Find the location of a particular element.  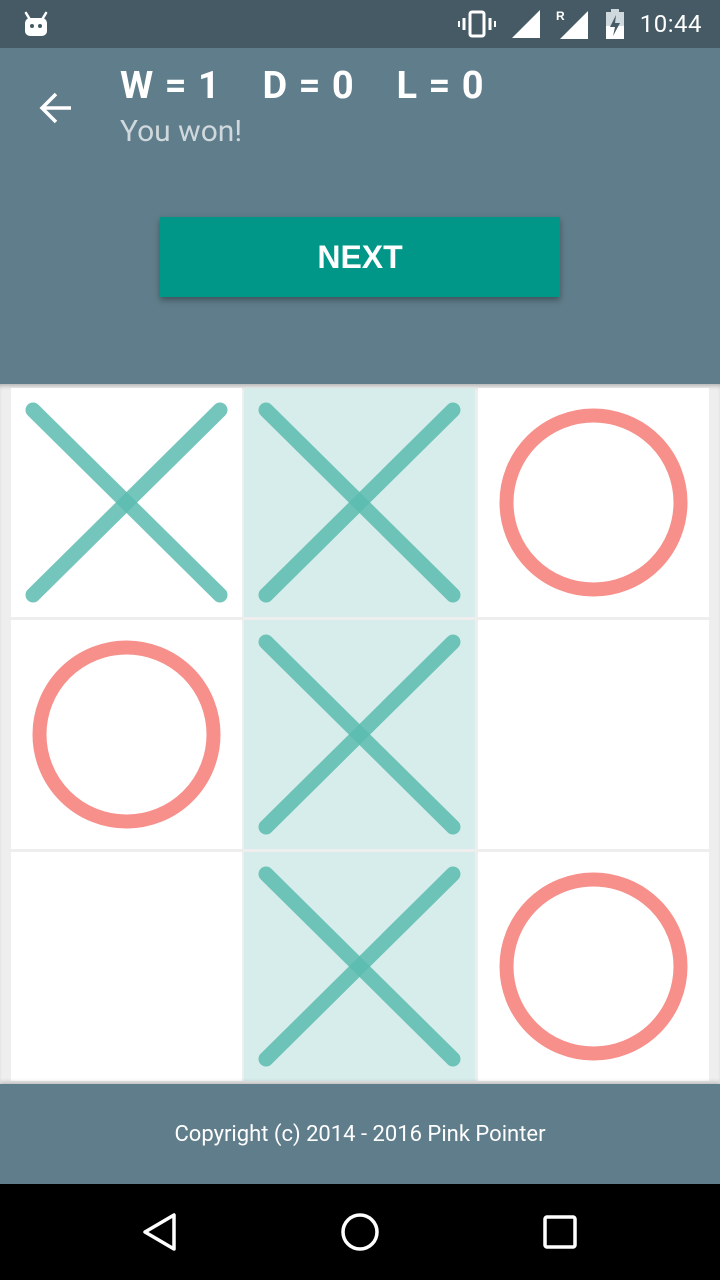

svg-text: R is located at coordinates (560, 16).